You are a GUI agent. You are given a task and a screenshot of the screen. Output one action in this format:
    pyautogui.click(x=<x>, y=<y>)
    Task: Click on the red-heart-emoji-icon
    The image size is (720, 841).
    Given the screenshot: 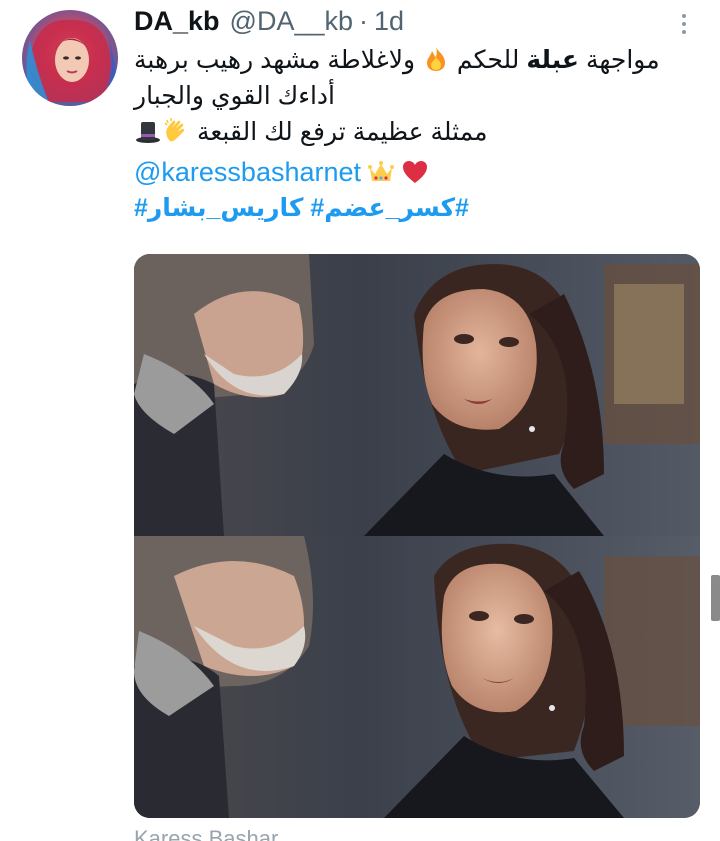 What is the action you would take?
    pyautogui.click(x=415, y=172)
    